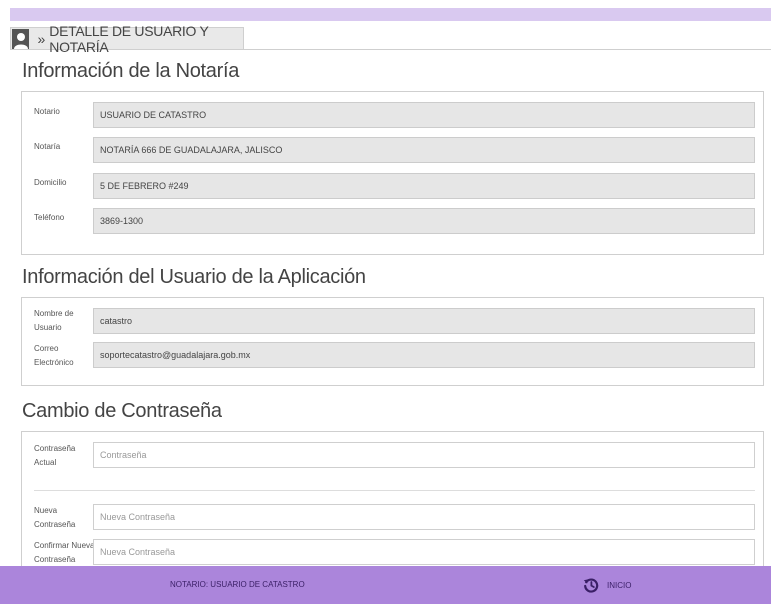 The image size is (771, 604). I want to click on user-icon, so click(21, 38).